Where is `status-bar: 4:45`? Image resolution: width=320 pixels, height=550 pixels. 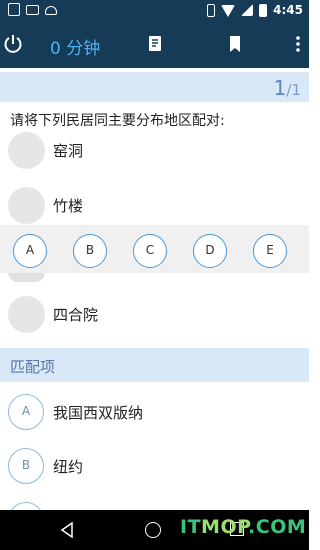 status-bar: 4:45 is located at coordinates (154, 11).